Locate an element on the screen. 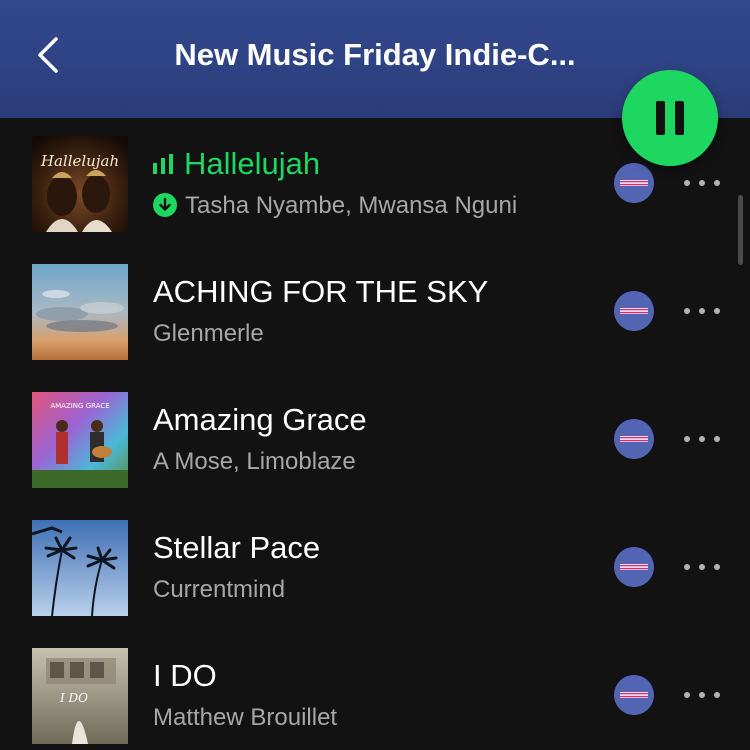 Image resolution: width=750 pixels, height=750 pixels. equalizer-icon is located at coordinates (163, 163).